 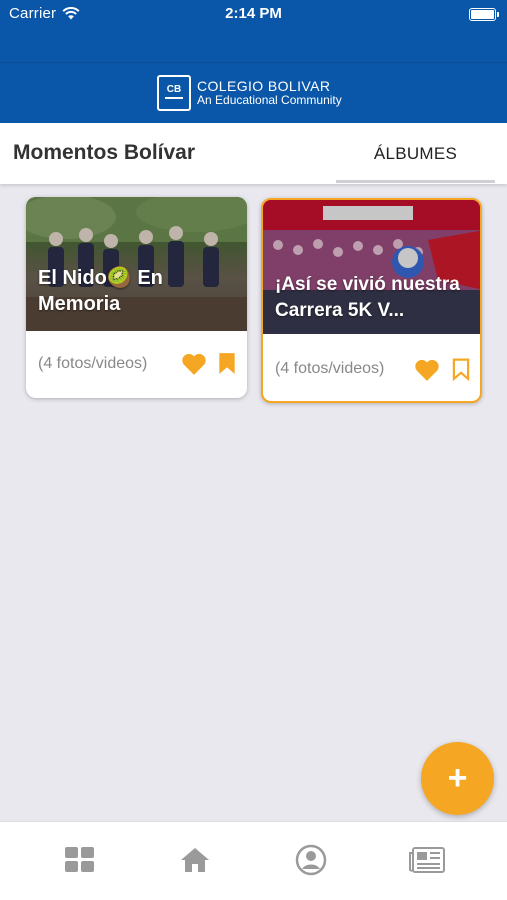 What do you see at coordinates (264, 86) in the screenshot?
I see `logo-name: COLEGIO BOLIVAR` at bounding box center [264, 86].